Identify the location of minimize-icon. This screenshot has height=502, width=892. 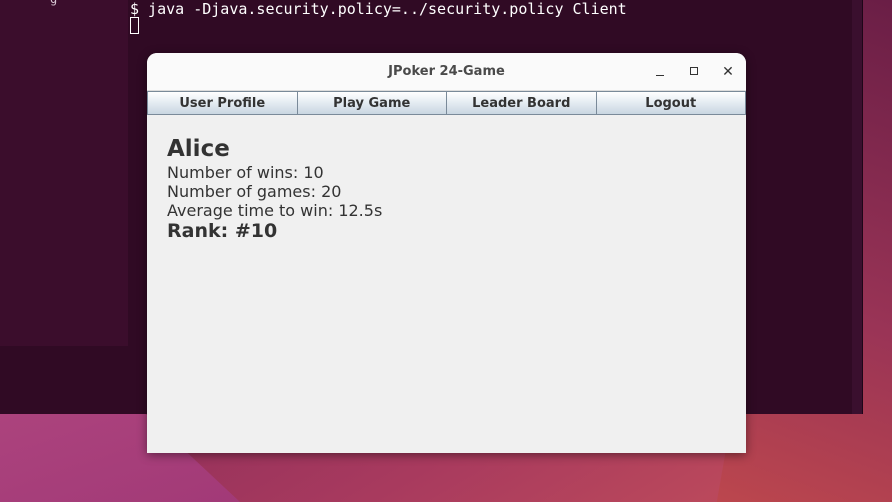
(660, 75).